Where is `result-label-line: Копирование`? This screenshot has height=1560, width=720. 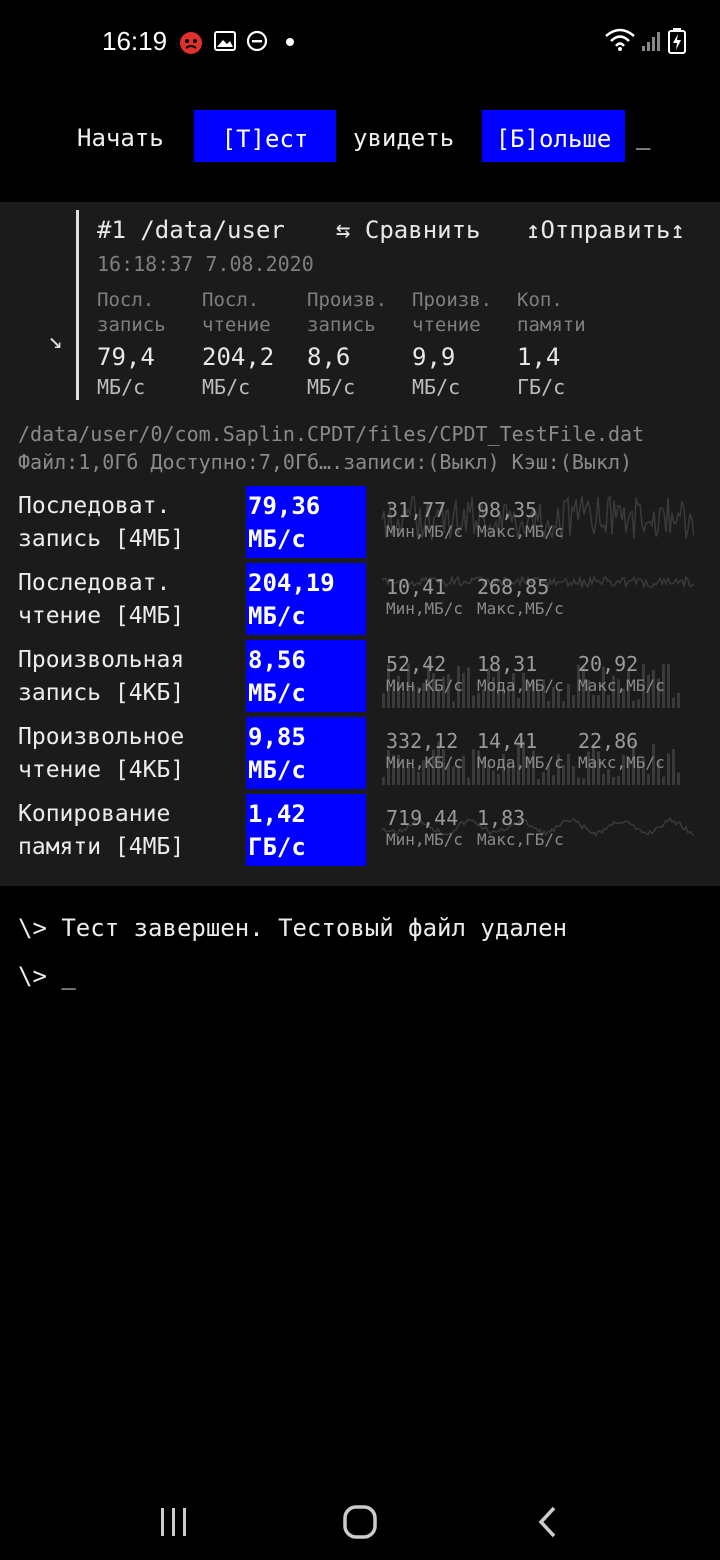
result-label-line: Копирование is located at coordinates (94, 814).